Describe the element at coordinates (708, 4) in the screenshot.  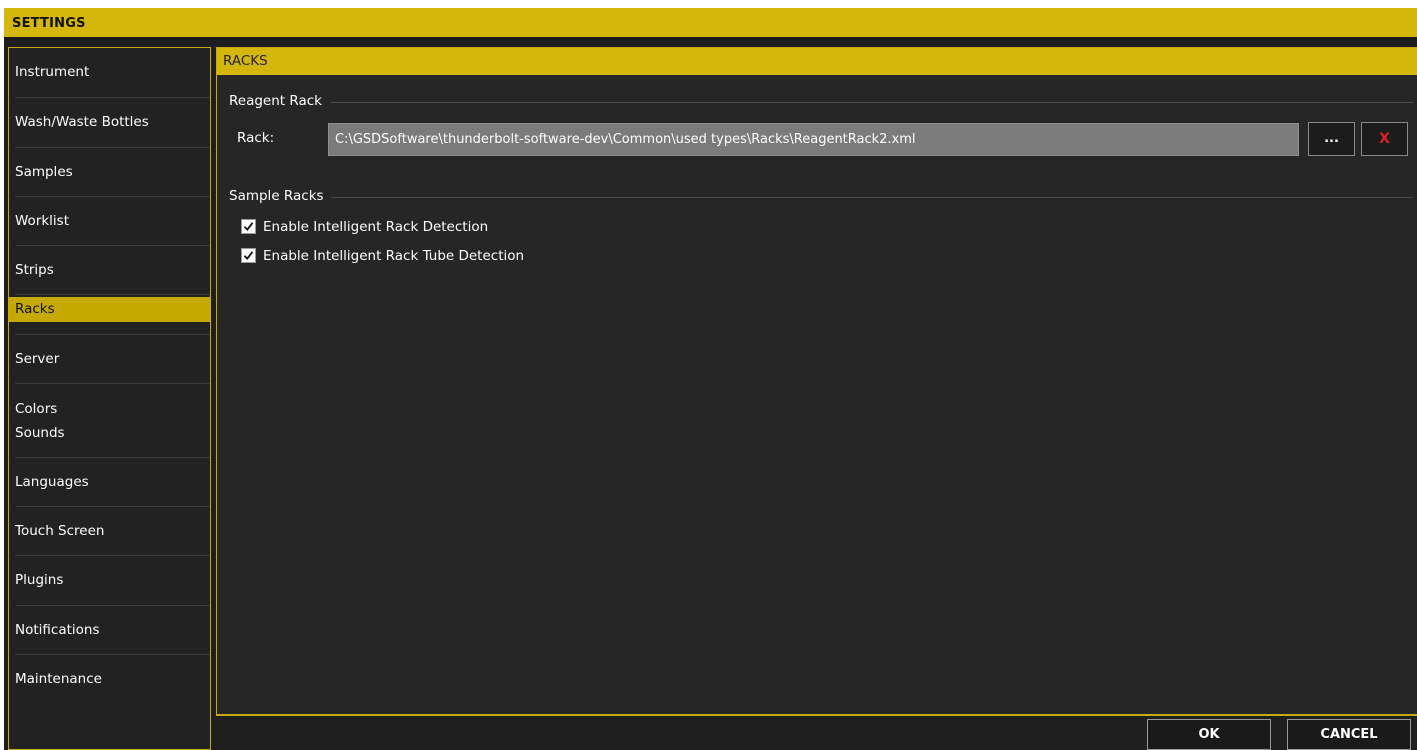
I see `top-strip` at that location.